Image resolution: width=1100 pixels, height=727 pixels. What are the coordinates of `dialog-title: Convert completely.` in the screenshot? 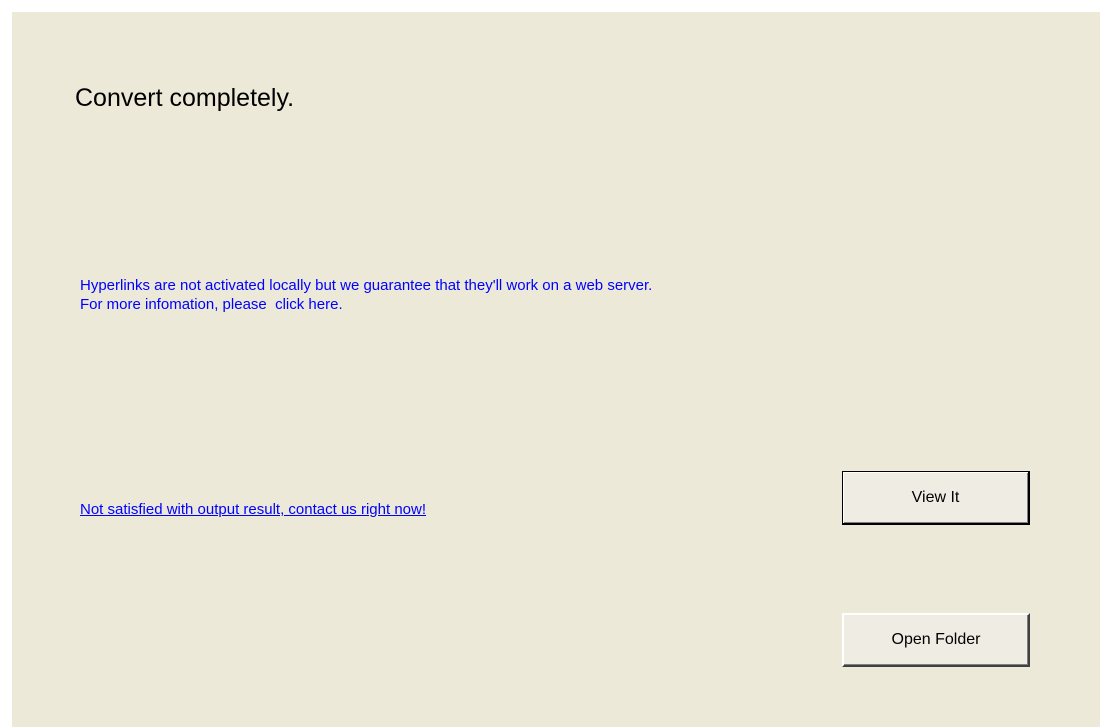 It's located at (185, 98).